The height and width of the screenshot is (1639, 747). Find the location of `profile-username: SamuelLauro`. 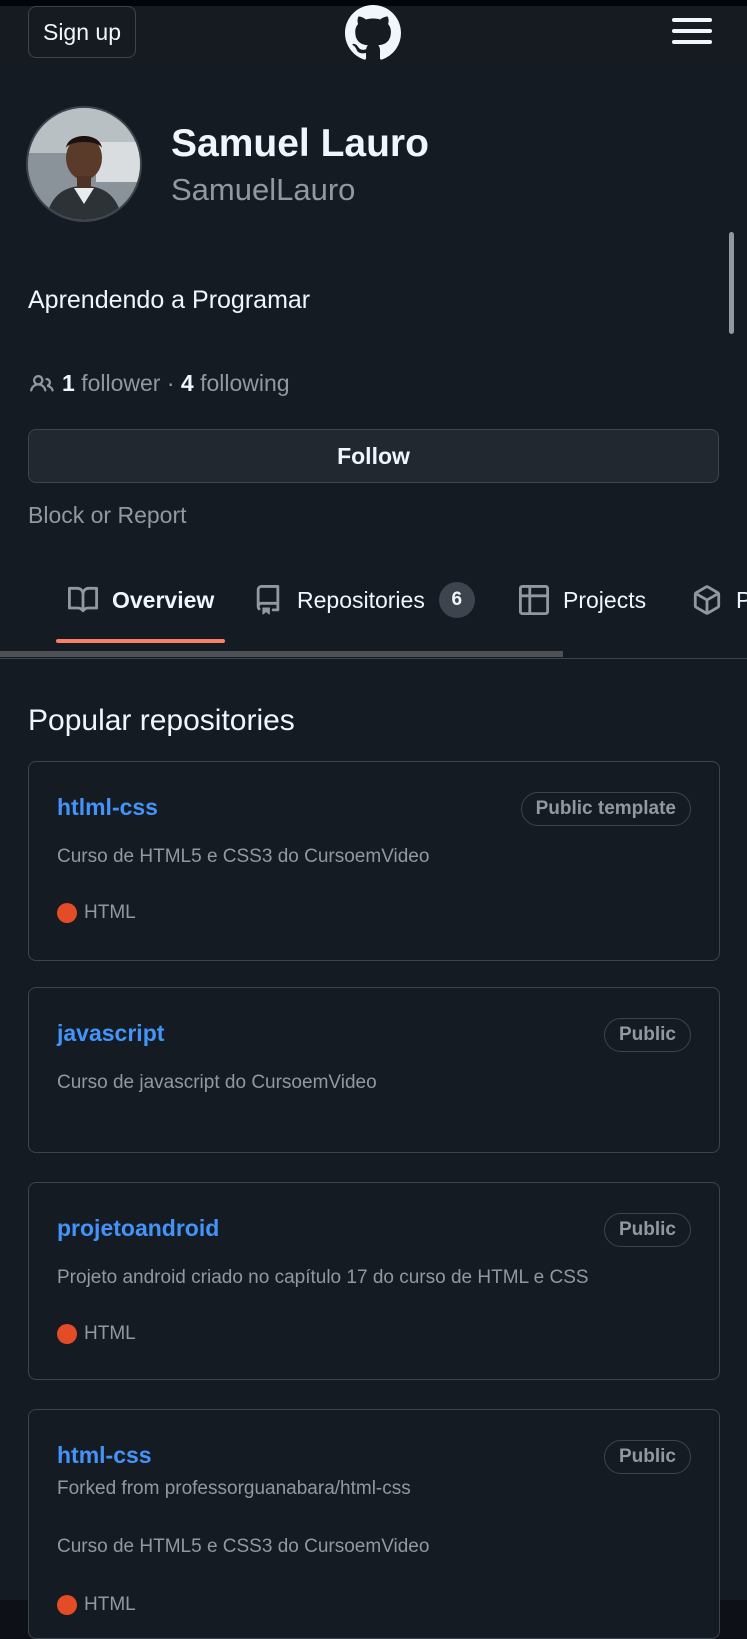

profile-username: SamuelLauro is located at coordinates (263, 189).